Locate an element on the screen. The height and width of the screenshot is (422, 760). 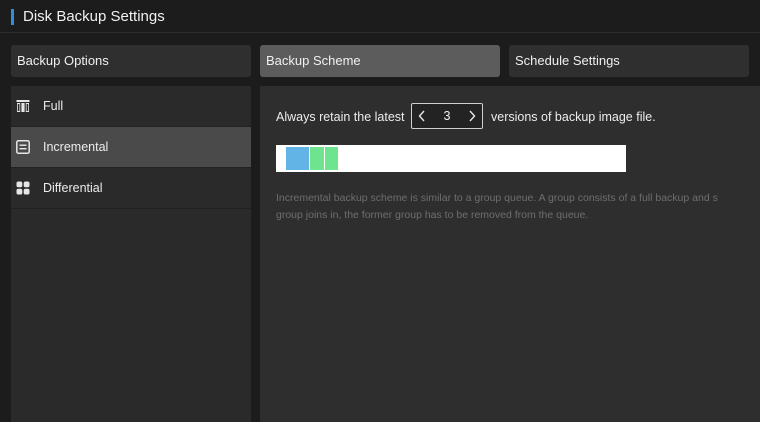
retain-count-value: 3 is located at coordinates (447, 116).